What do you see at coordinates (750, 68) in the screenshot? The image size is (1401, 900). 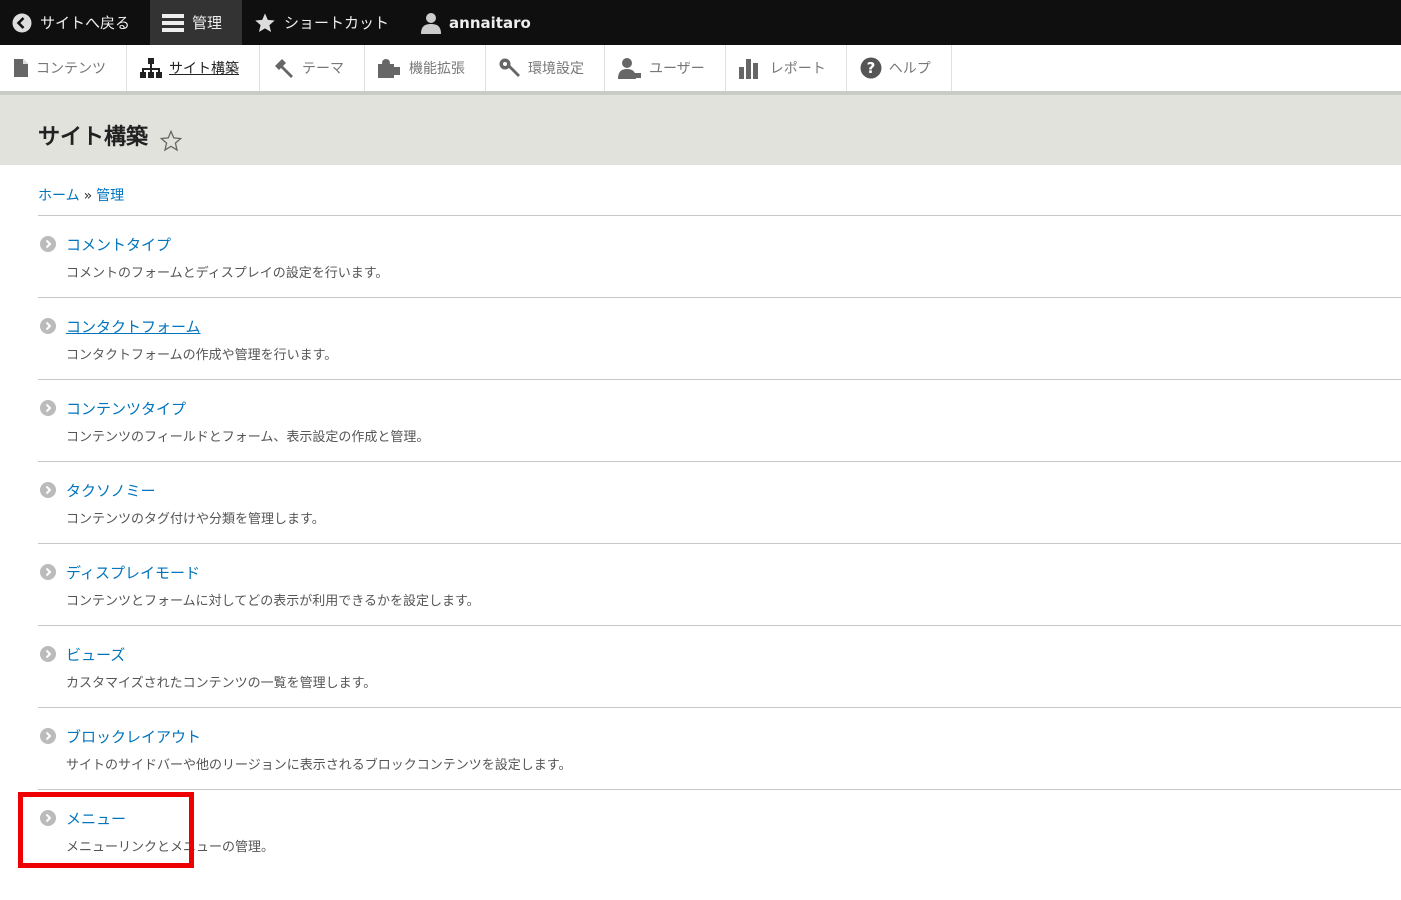 I see `bar-chart-icon` at bounding box center [750, 68].